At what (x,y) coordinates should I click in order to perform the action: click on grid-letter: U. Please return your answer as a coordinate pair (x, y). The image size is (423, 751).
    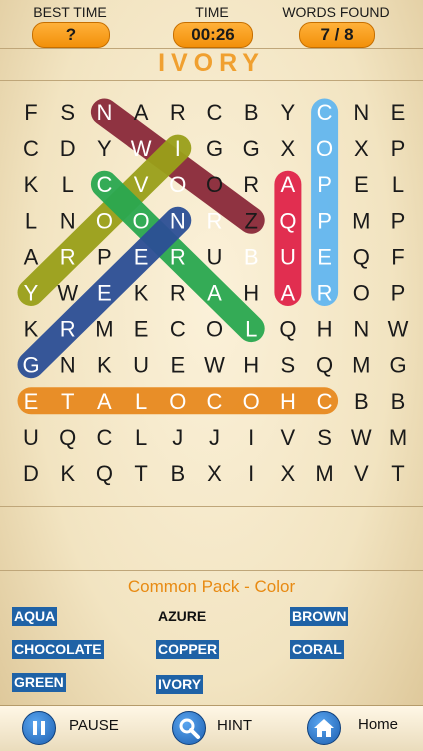
    Looking at the image, I should click on (31, 437).